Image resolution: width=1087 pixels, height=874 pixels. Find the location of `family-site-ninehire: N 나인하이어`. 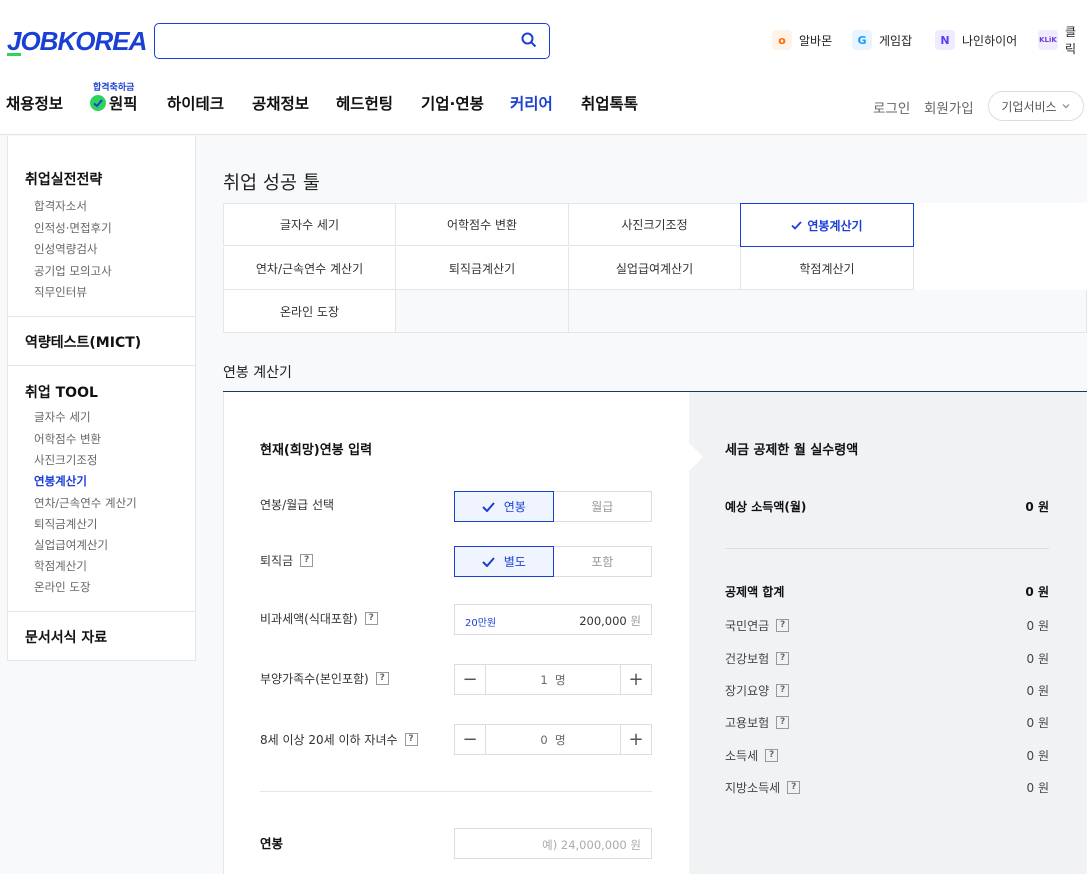

family-site-ninehire: N 나인하이어 is located at coordinates (976, 40).